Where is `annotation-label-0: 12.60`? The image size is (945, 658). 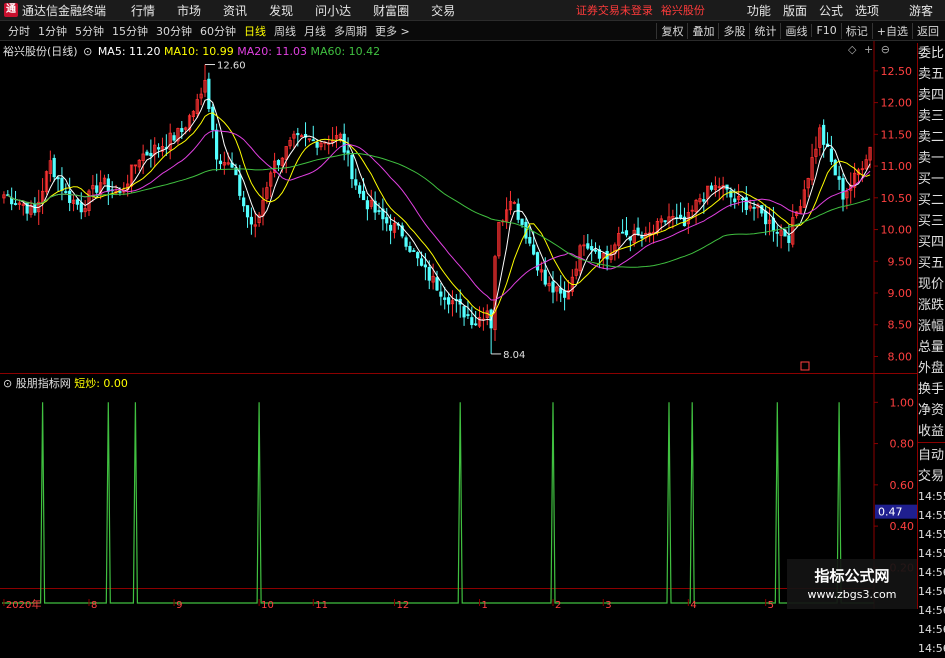 annotation-label-0: 12.60 is located at coordinates (231, 66).